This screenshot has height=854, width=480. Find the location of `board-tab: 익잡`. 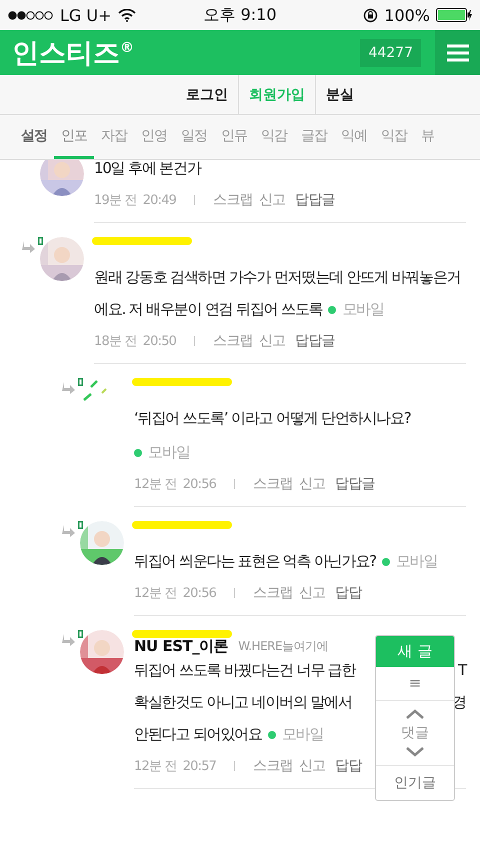

board-tab: 익잡 is located at coordinates (394, 137).